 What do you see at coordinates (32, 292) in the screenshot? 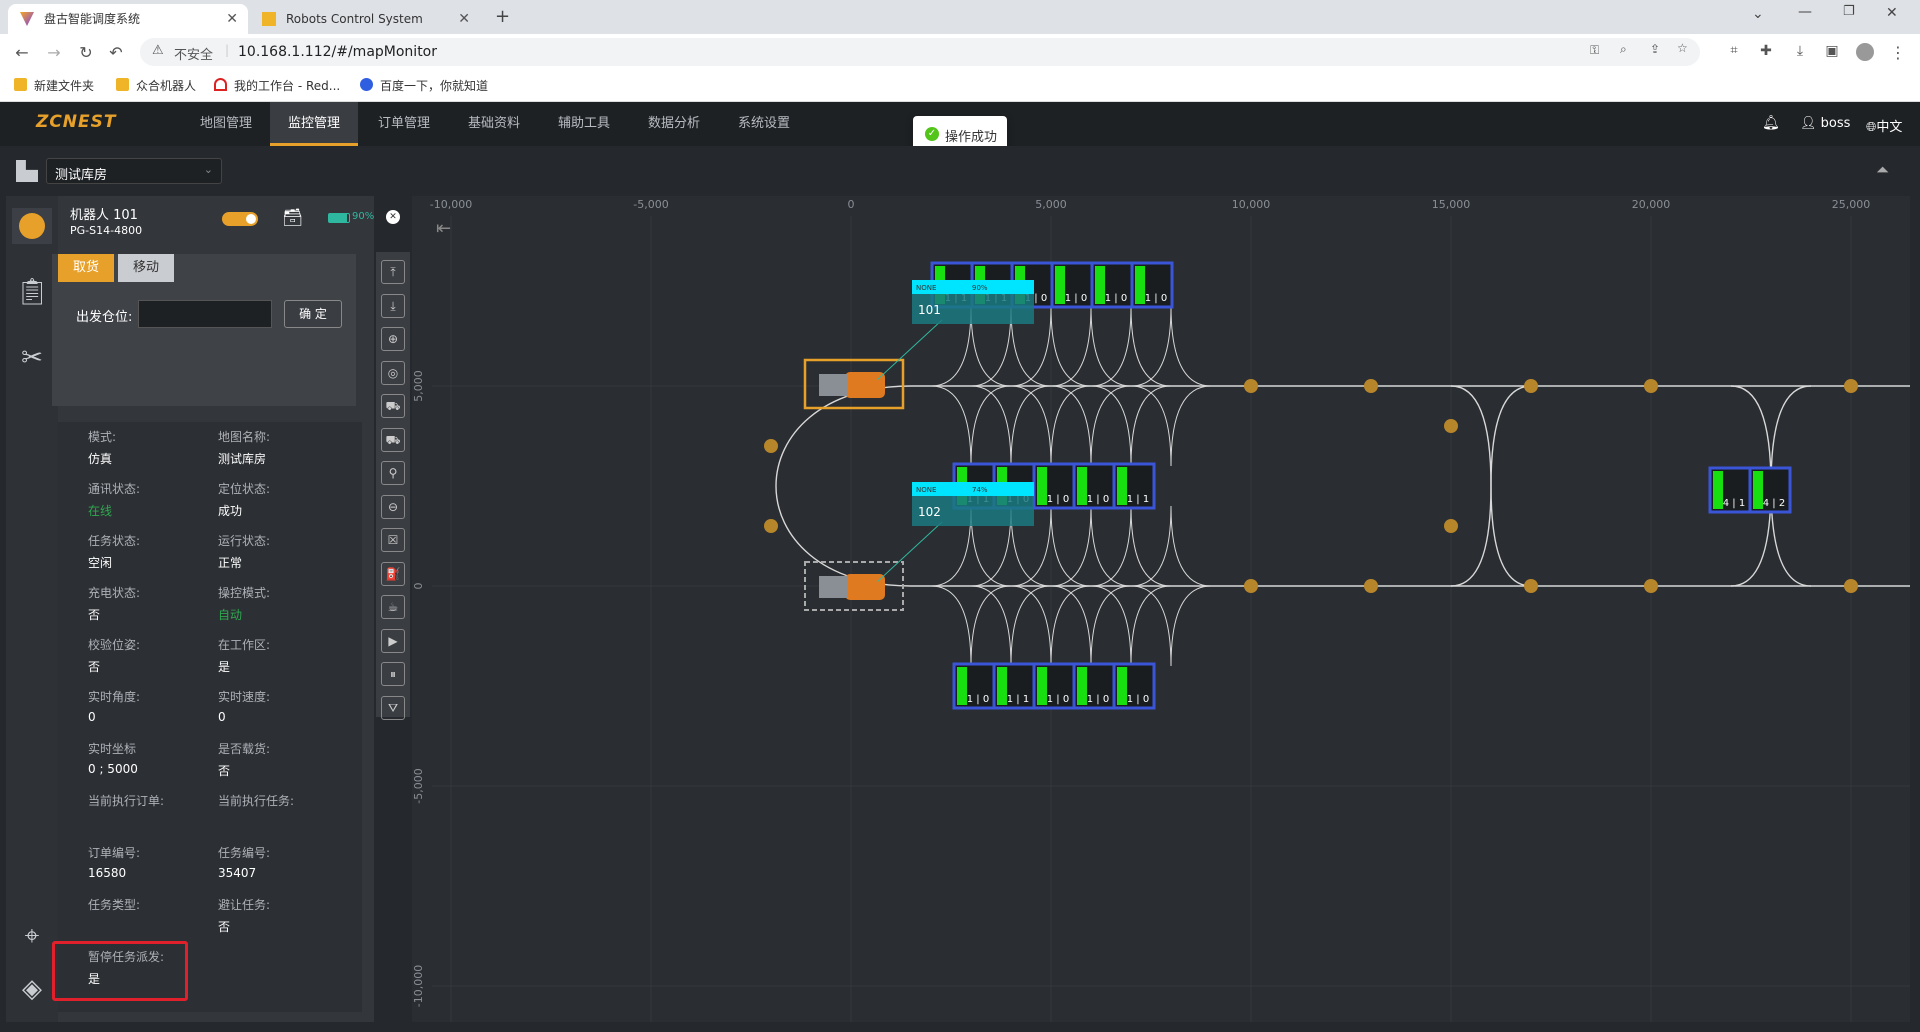
I see `clipboard-icon: 📋︎` at bounding box center [32, 292].